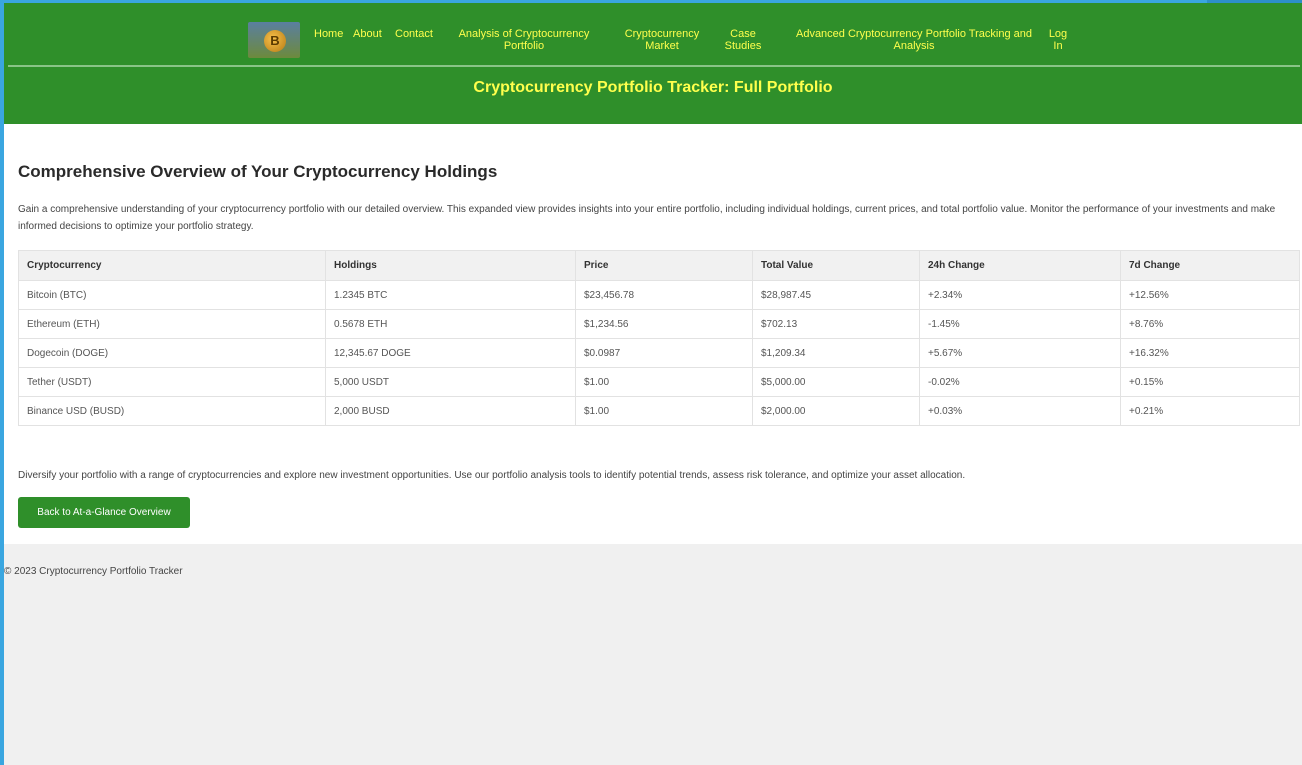 The height and width of the screenshot is (765, 1302). I want to click on column-header: 24h Change, so click(1020, 265).